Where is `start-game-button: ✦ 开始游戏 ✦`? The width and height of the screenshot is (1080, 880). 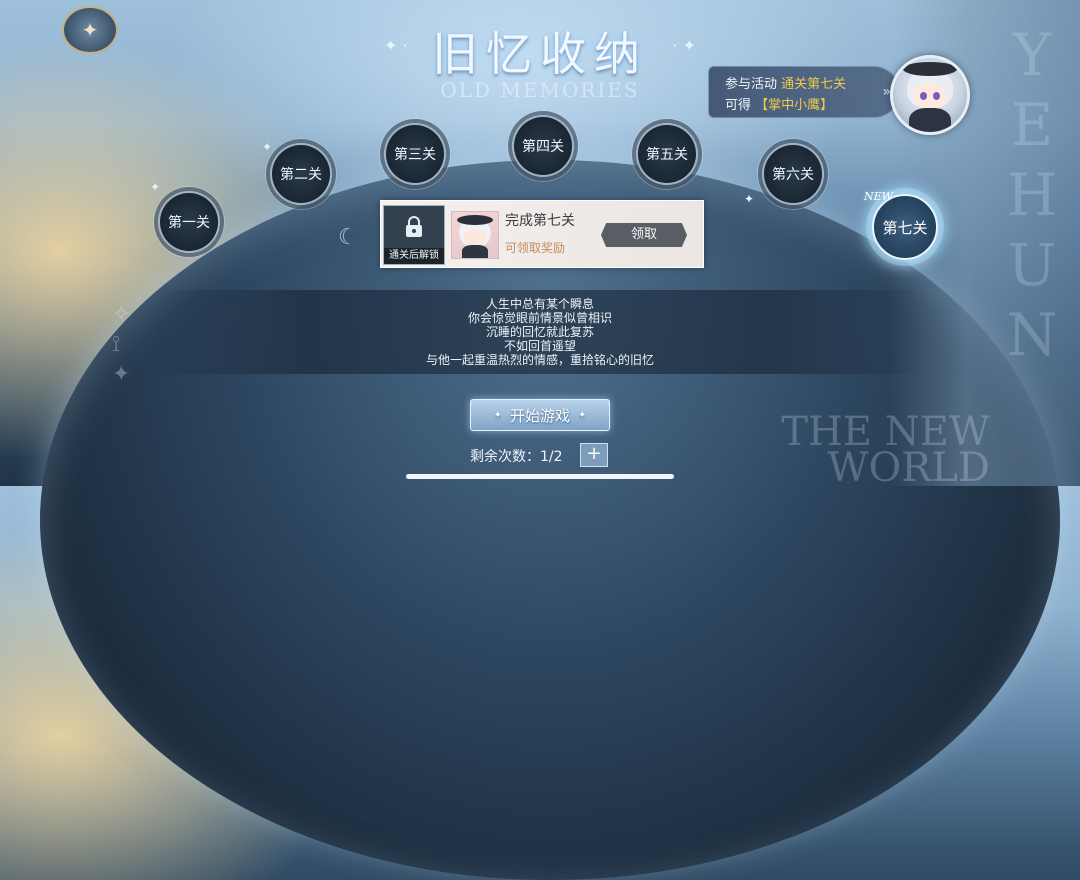
start-game-button: ✦ 开始游戏 ✦ is located at coordinates (540, 415).